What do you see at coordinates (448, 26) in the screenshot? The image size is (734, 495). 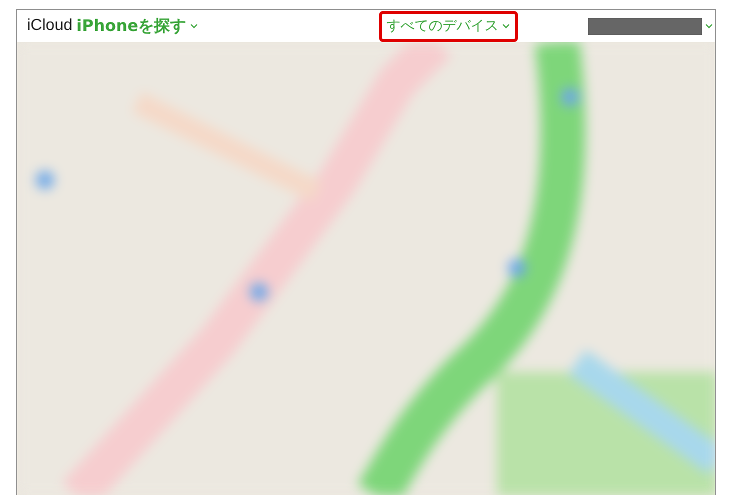 I see `device-menu: すべてのデバイス` at bounding box center [448, 26].